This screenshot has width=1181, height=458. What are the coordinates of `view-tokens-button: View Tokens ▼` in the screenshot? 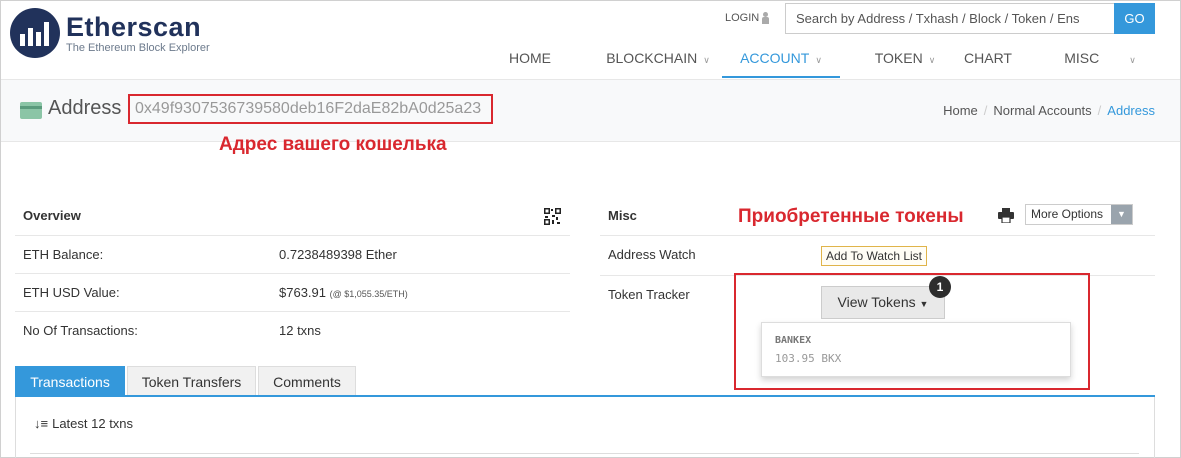 It's located at (883, 302).